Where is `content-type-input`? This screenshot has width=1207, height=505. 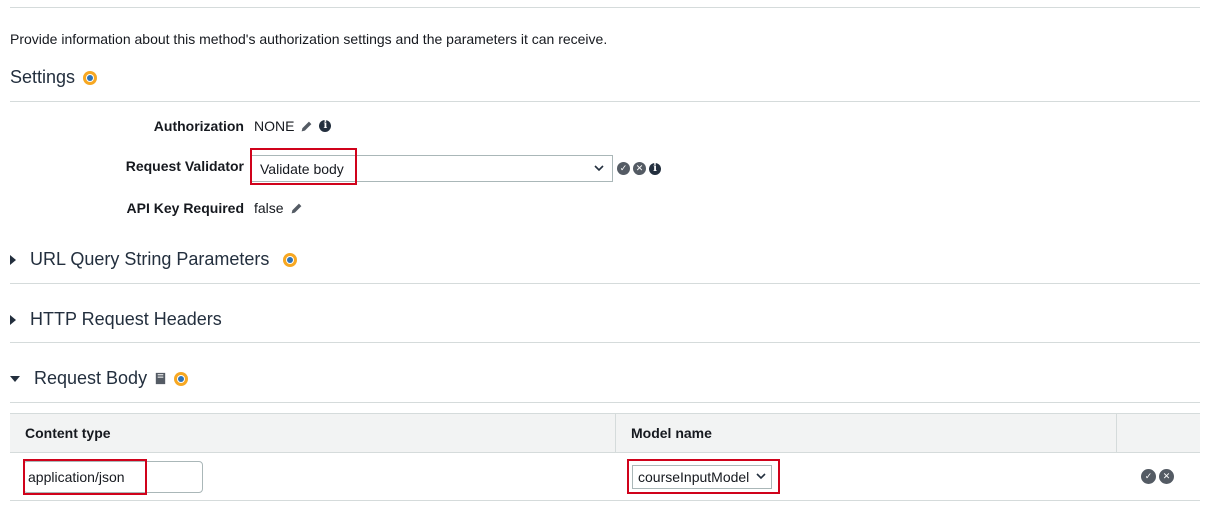 content-type-input is located at coordinates (113, 477).